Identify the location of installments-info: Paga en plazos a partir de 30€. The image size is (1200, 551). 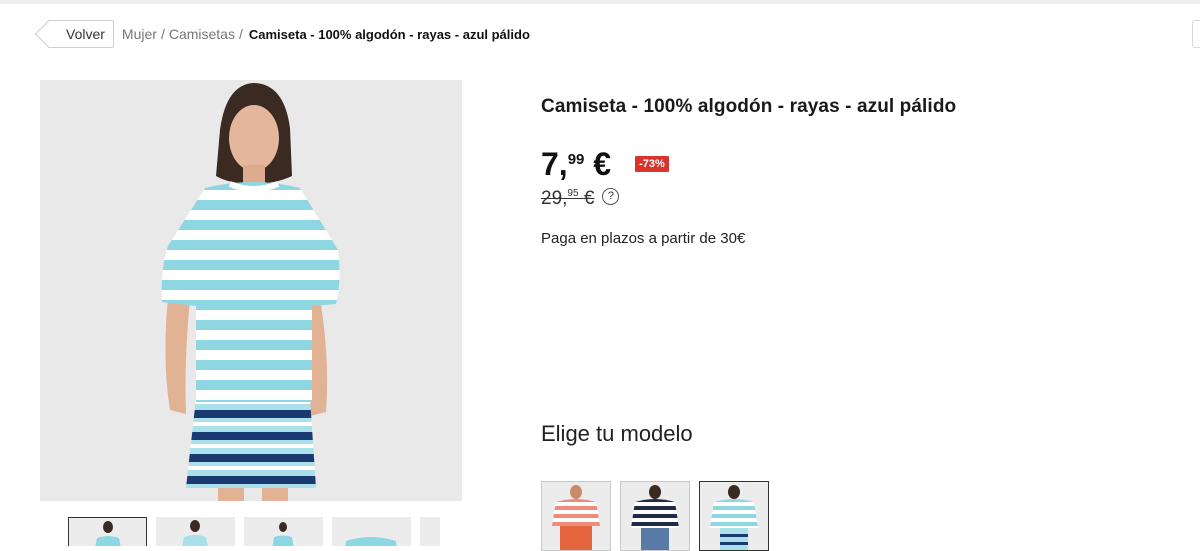
(643, 238).